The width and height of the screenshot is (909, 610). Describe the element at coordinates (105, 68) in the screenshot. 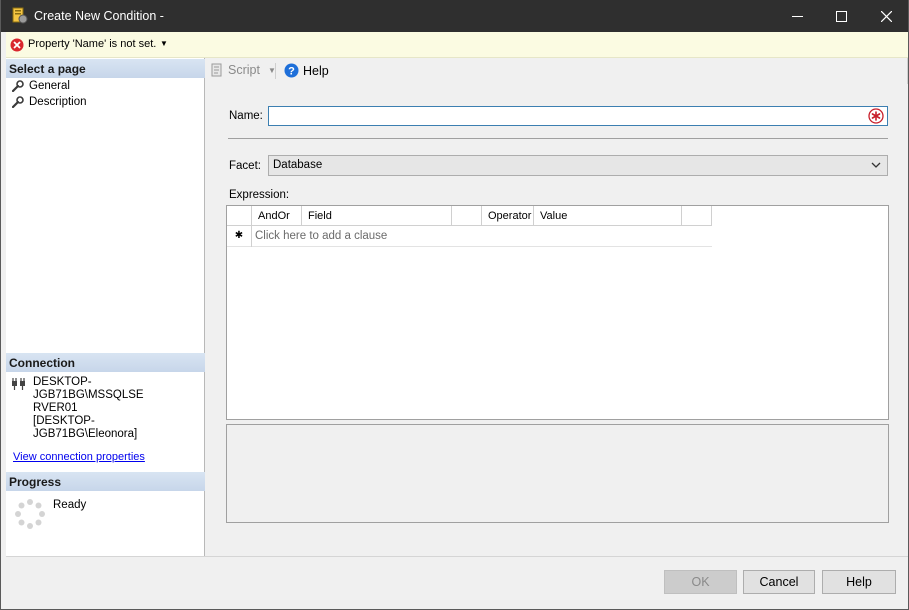

I see `select-page-header: Select a page` at that location.